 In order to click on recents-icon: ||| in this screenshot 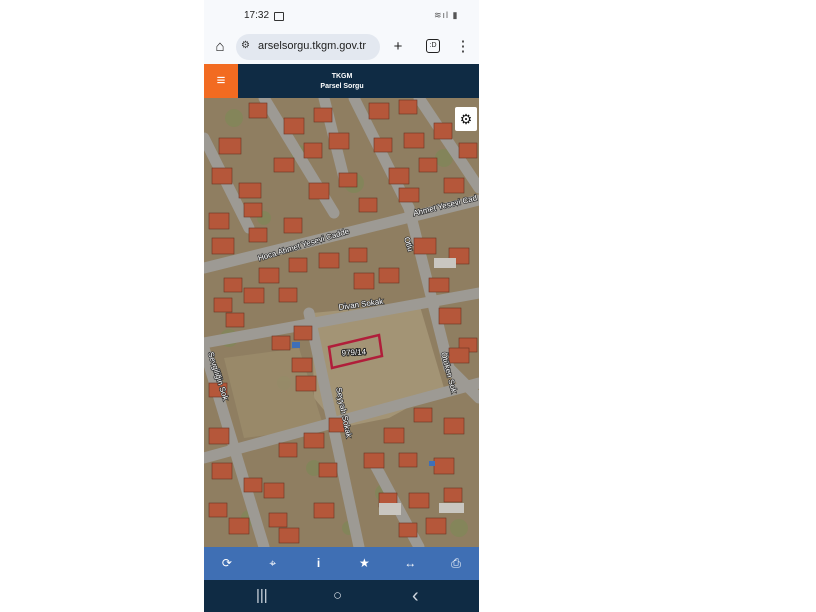, I will do `click(262, 596)`.